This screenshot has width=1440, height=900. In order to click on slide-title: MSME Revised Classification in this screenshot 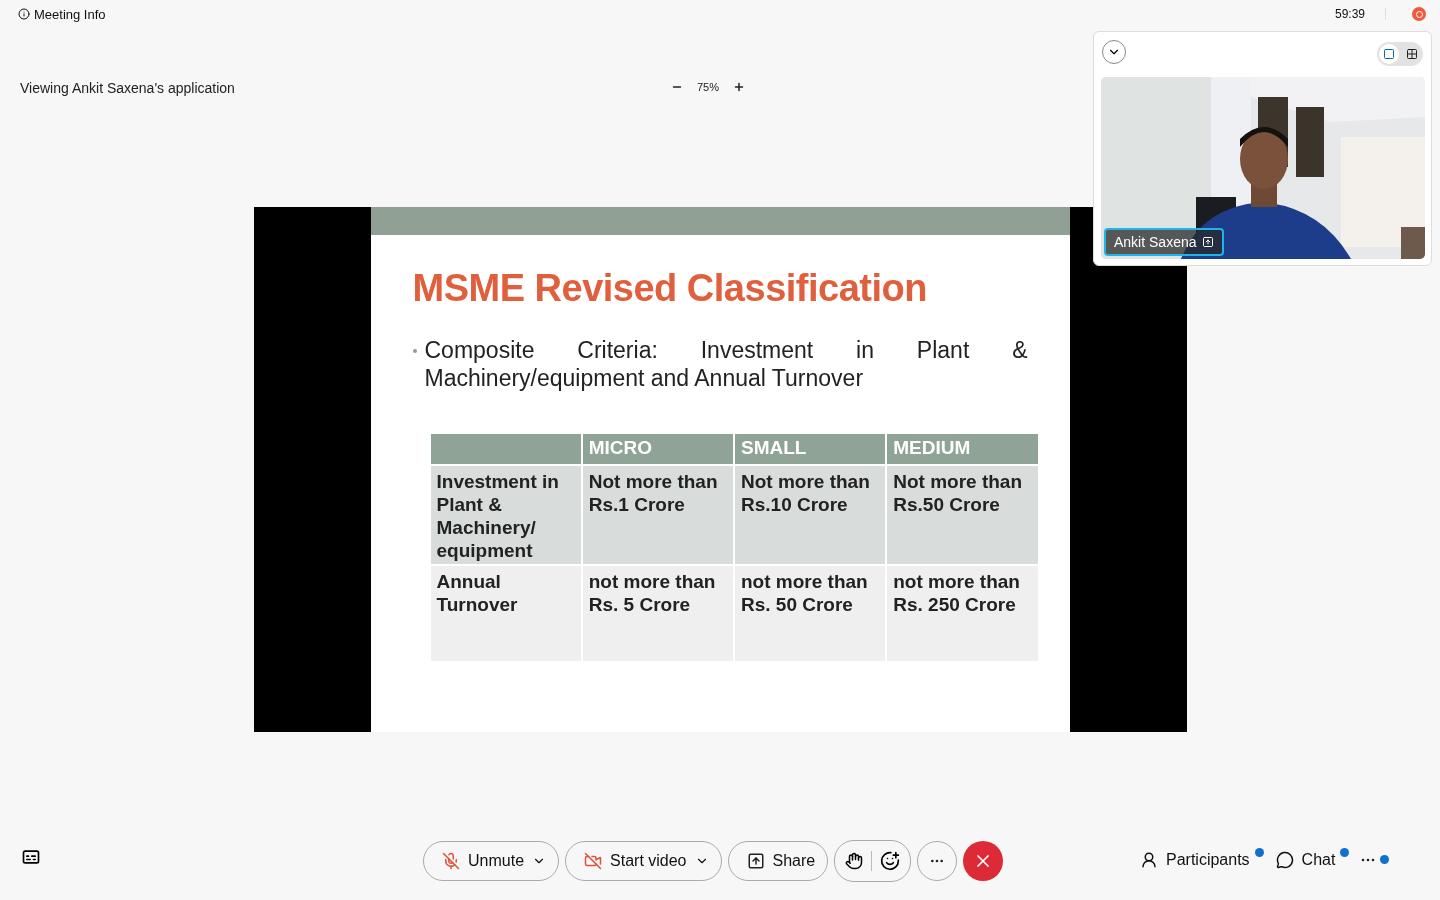, I will do `click(670, 288)`.